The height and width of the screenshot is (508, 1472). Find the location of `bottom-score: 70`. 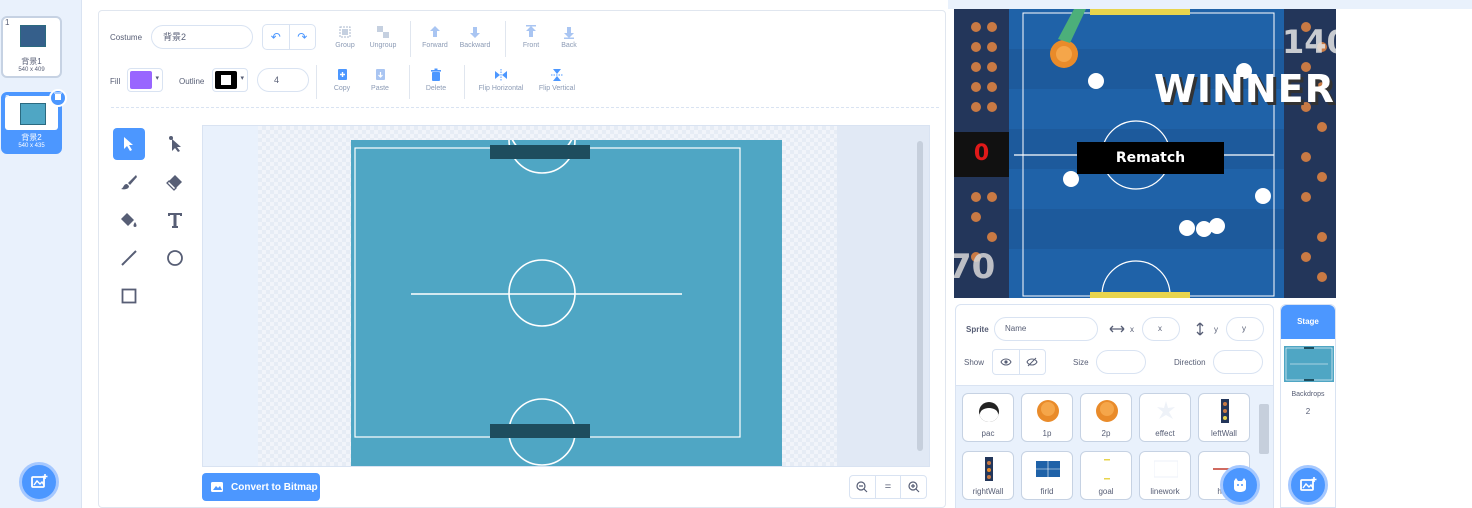

bottom-score: 70 is located at coordinates (975, 267).